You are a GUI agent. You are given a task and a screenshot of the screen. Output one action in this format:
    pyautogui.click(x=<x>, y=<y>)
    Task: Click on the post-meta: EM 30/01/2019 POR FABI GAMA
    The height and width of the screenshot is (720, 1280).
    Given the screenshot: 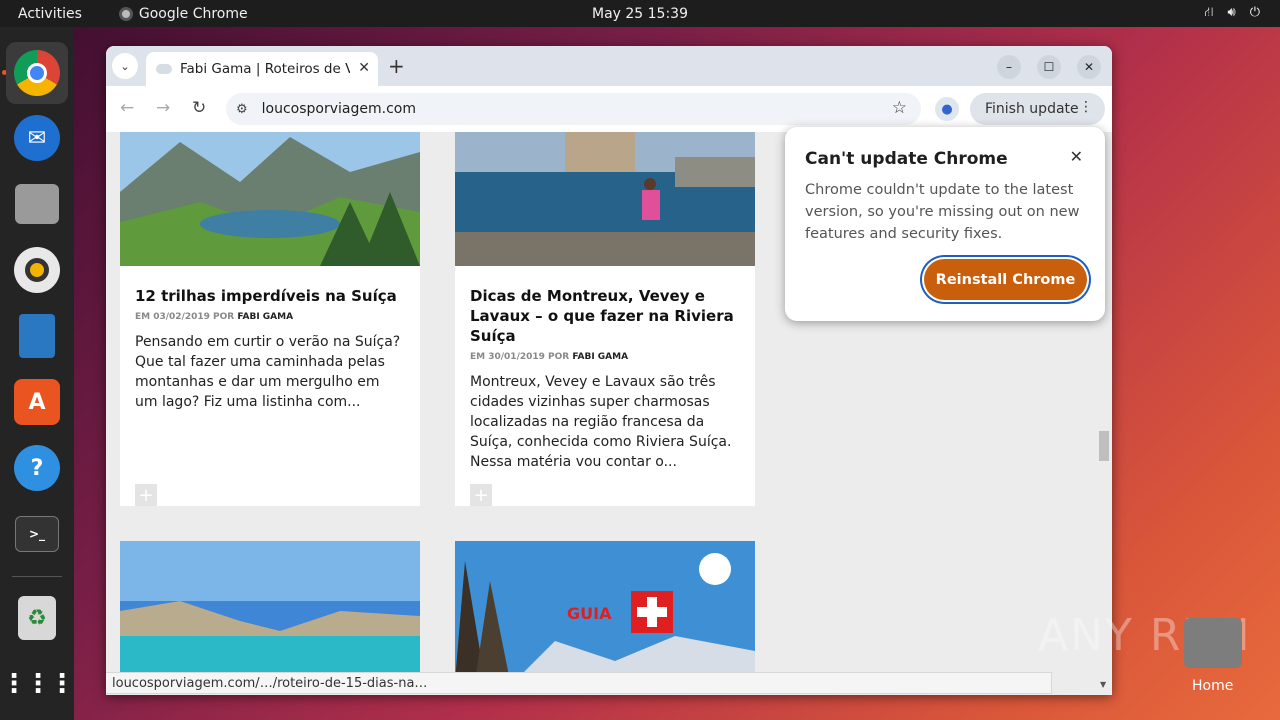 What is the action you would take?
    pyautogui.click(x=605, y=357)
    